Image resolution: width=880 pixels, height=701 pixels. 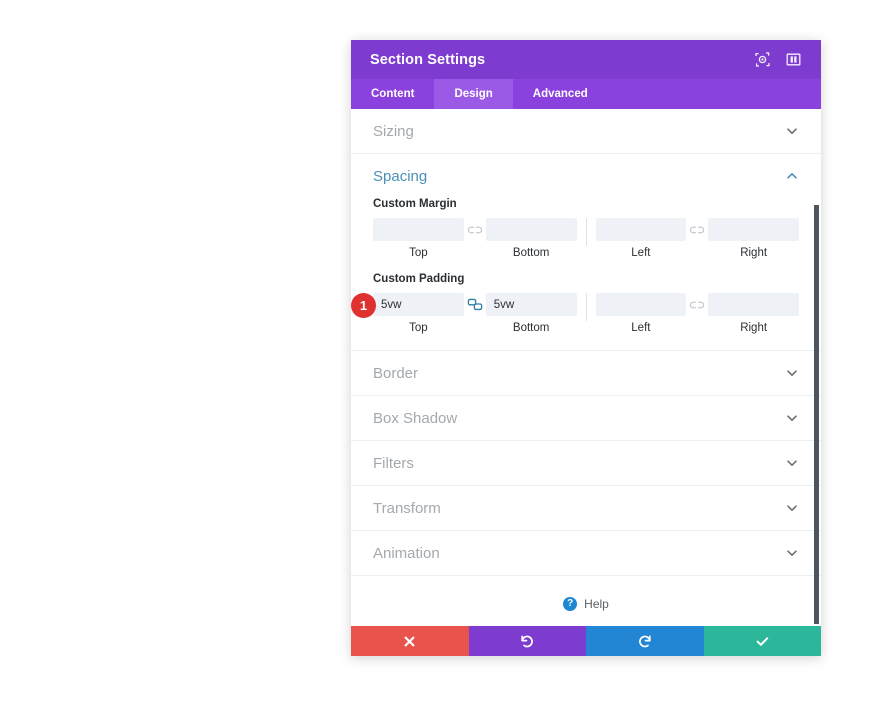 What do you see at coordinates (596, 604) in the screenshot?
I see `help-label: Help` at bounding box center [596, 604].